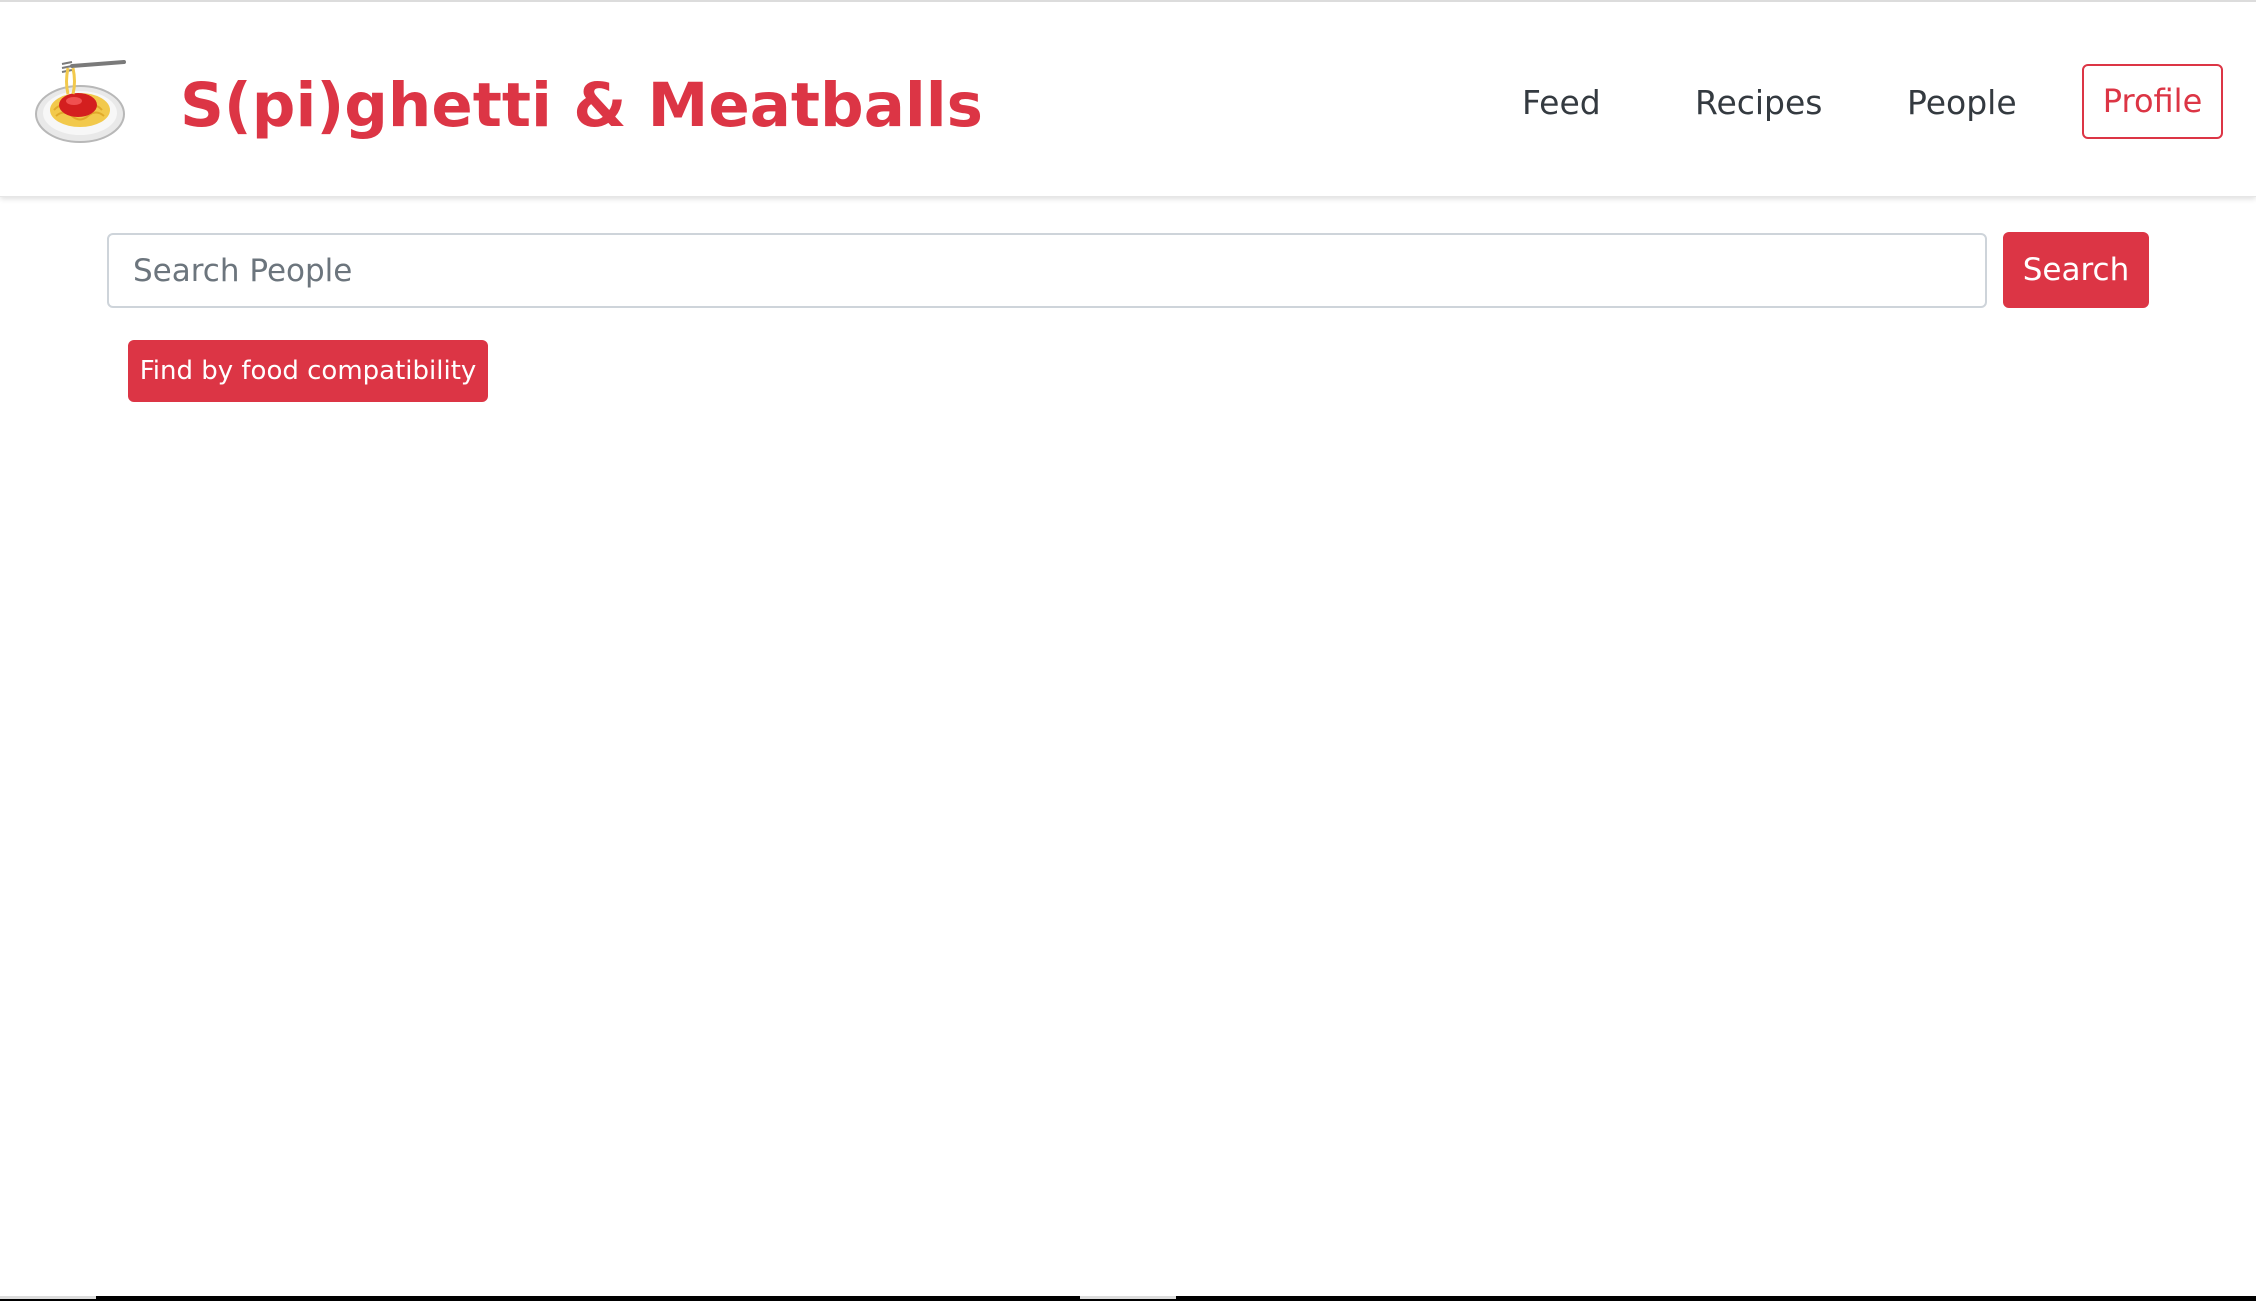 This screenshot has width=2256, height=1301. I want to click on search-button: Search, so click(2076, 270).